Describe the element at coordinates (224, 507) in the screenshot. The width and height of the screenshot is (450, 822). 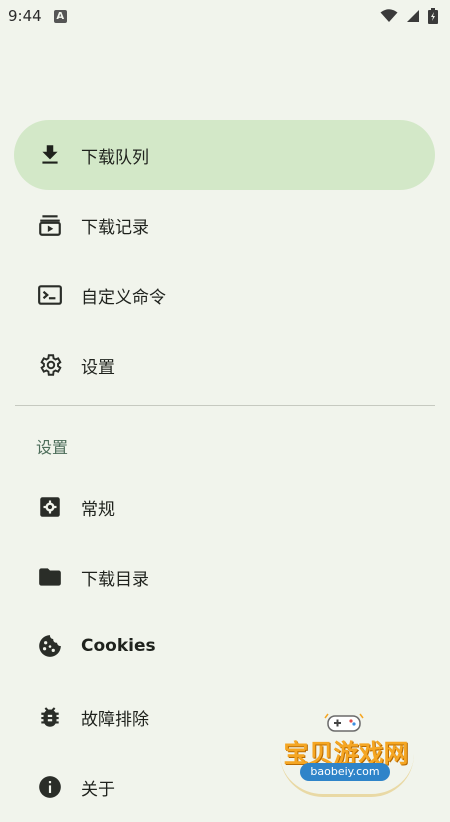
I see `settings-item-general: 常规` at that location.